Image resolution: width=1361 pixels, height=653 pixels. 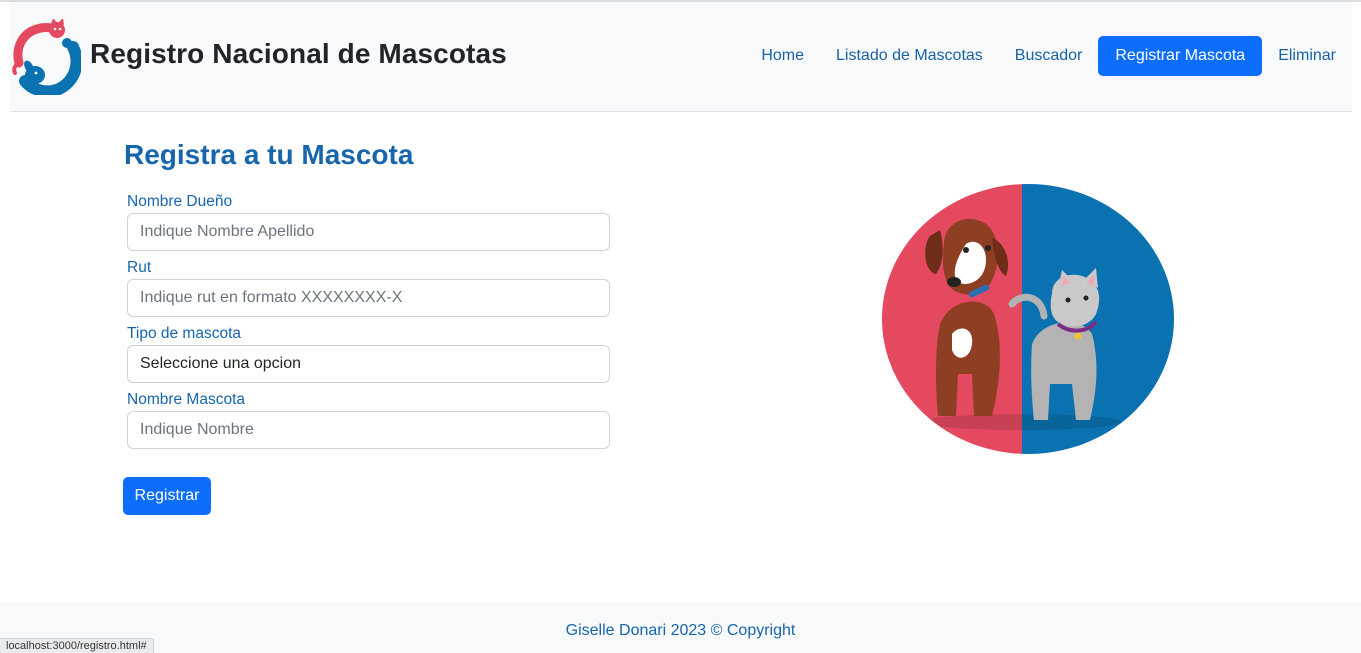 What do you see at coordinates (77, 645) in the screenshot?
I see `browser-status-url: localhost:3000/registro.html#` at bounding box center [77, 645].